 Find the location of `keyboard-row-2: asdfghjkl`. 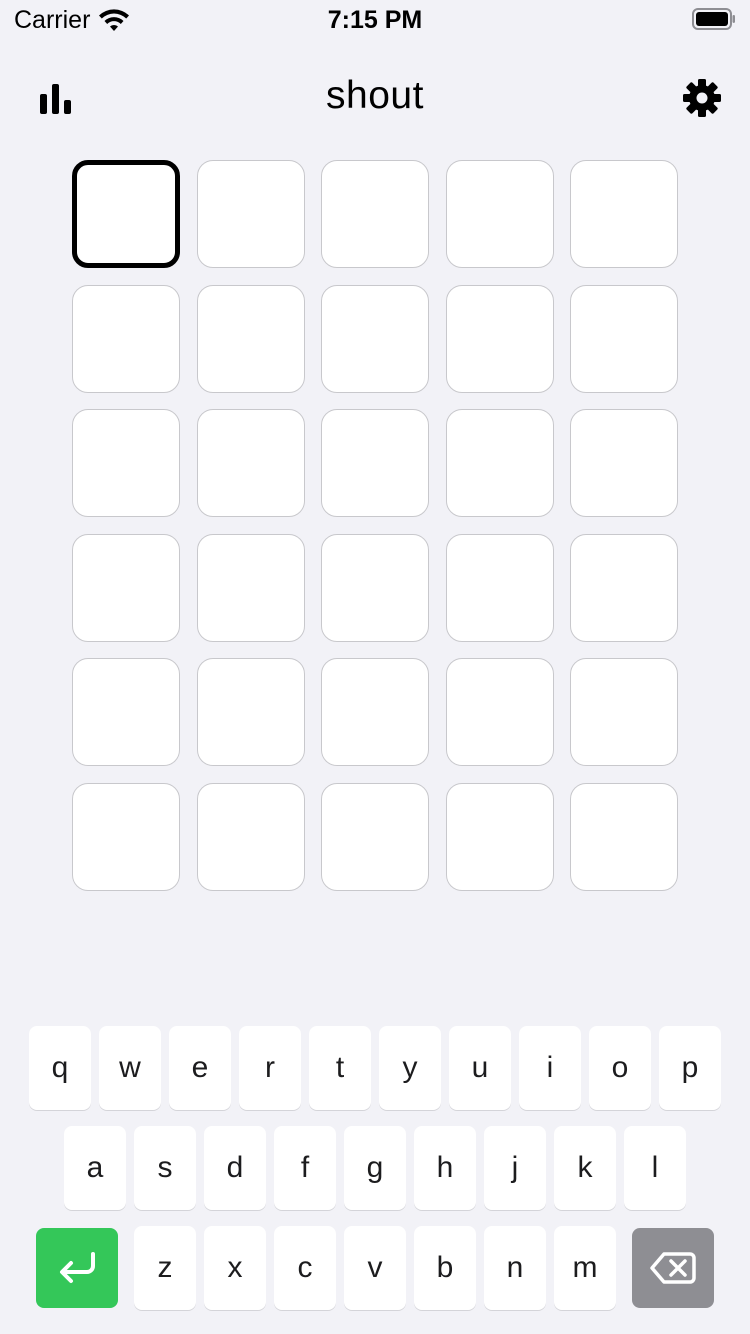

keyboard-row-2: asdfghjkl is located at coordinates (375, 1168).